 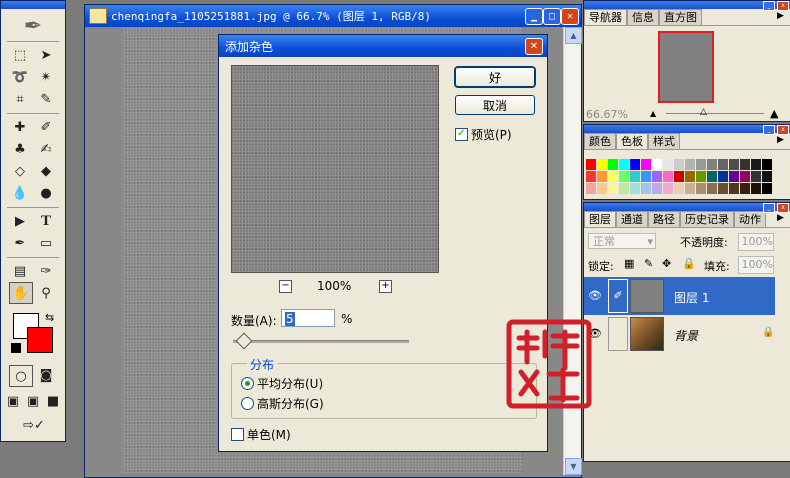 What do you see at coordinates (573, 35) in the screenshot?
I see `scroll-up-icon: ▲` at bounding box center [573, 35].